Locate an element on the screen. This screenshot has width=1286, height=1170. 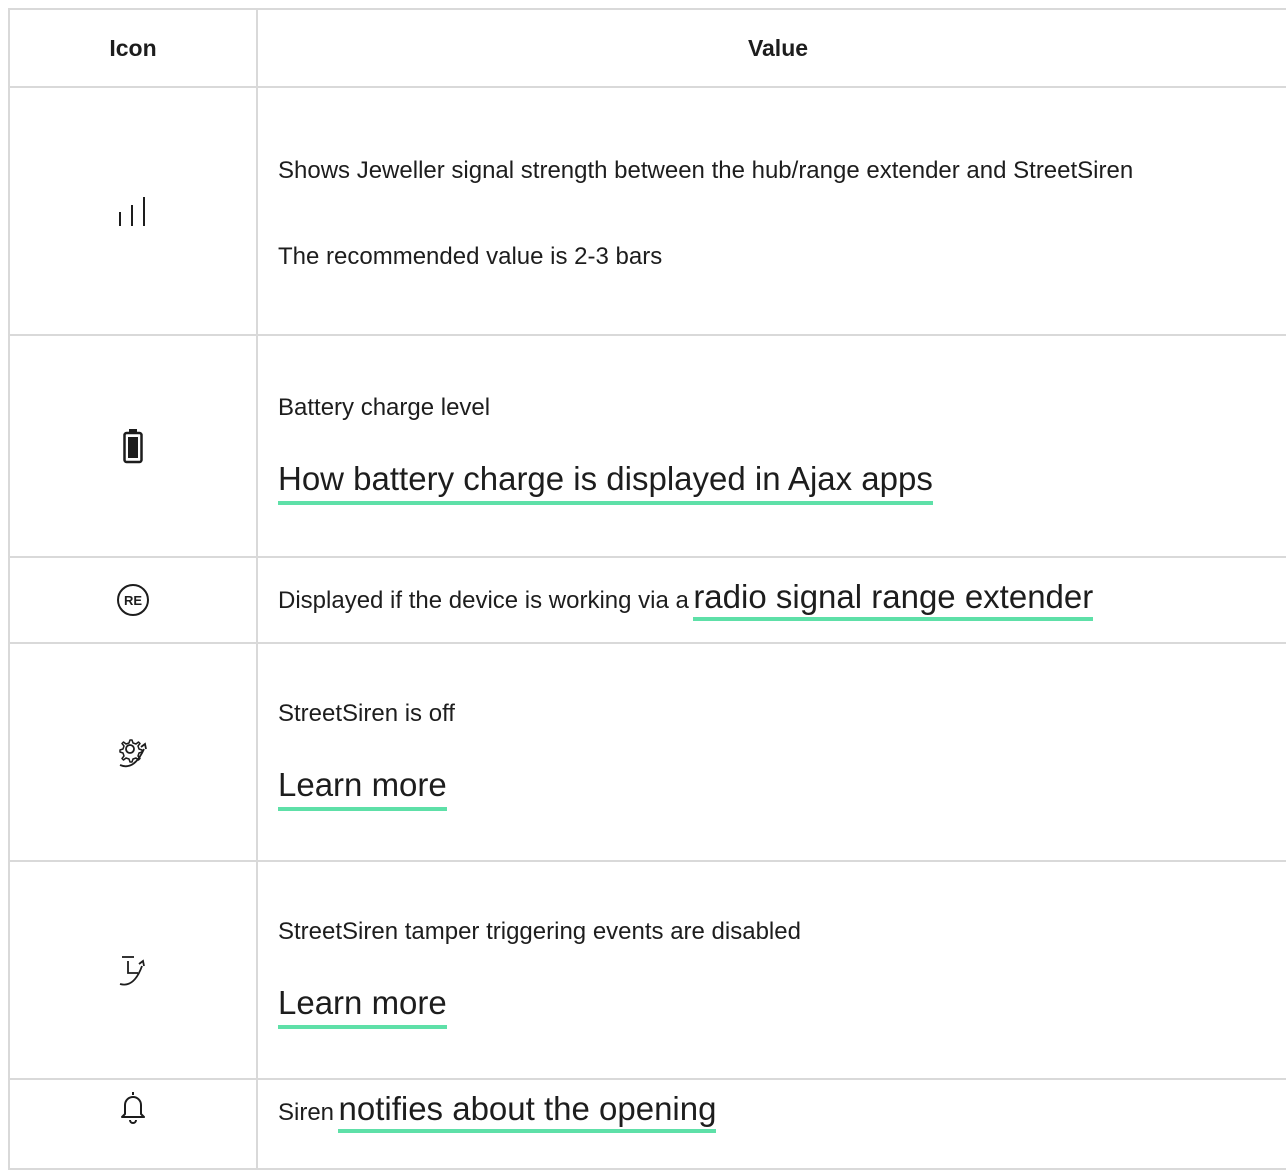
range-extender-icon: RE is located at coordinates (133, 600).